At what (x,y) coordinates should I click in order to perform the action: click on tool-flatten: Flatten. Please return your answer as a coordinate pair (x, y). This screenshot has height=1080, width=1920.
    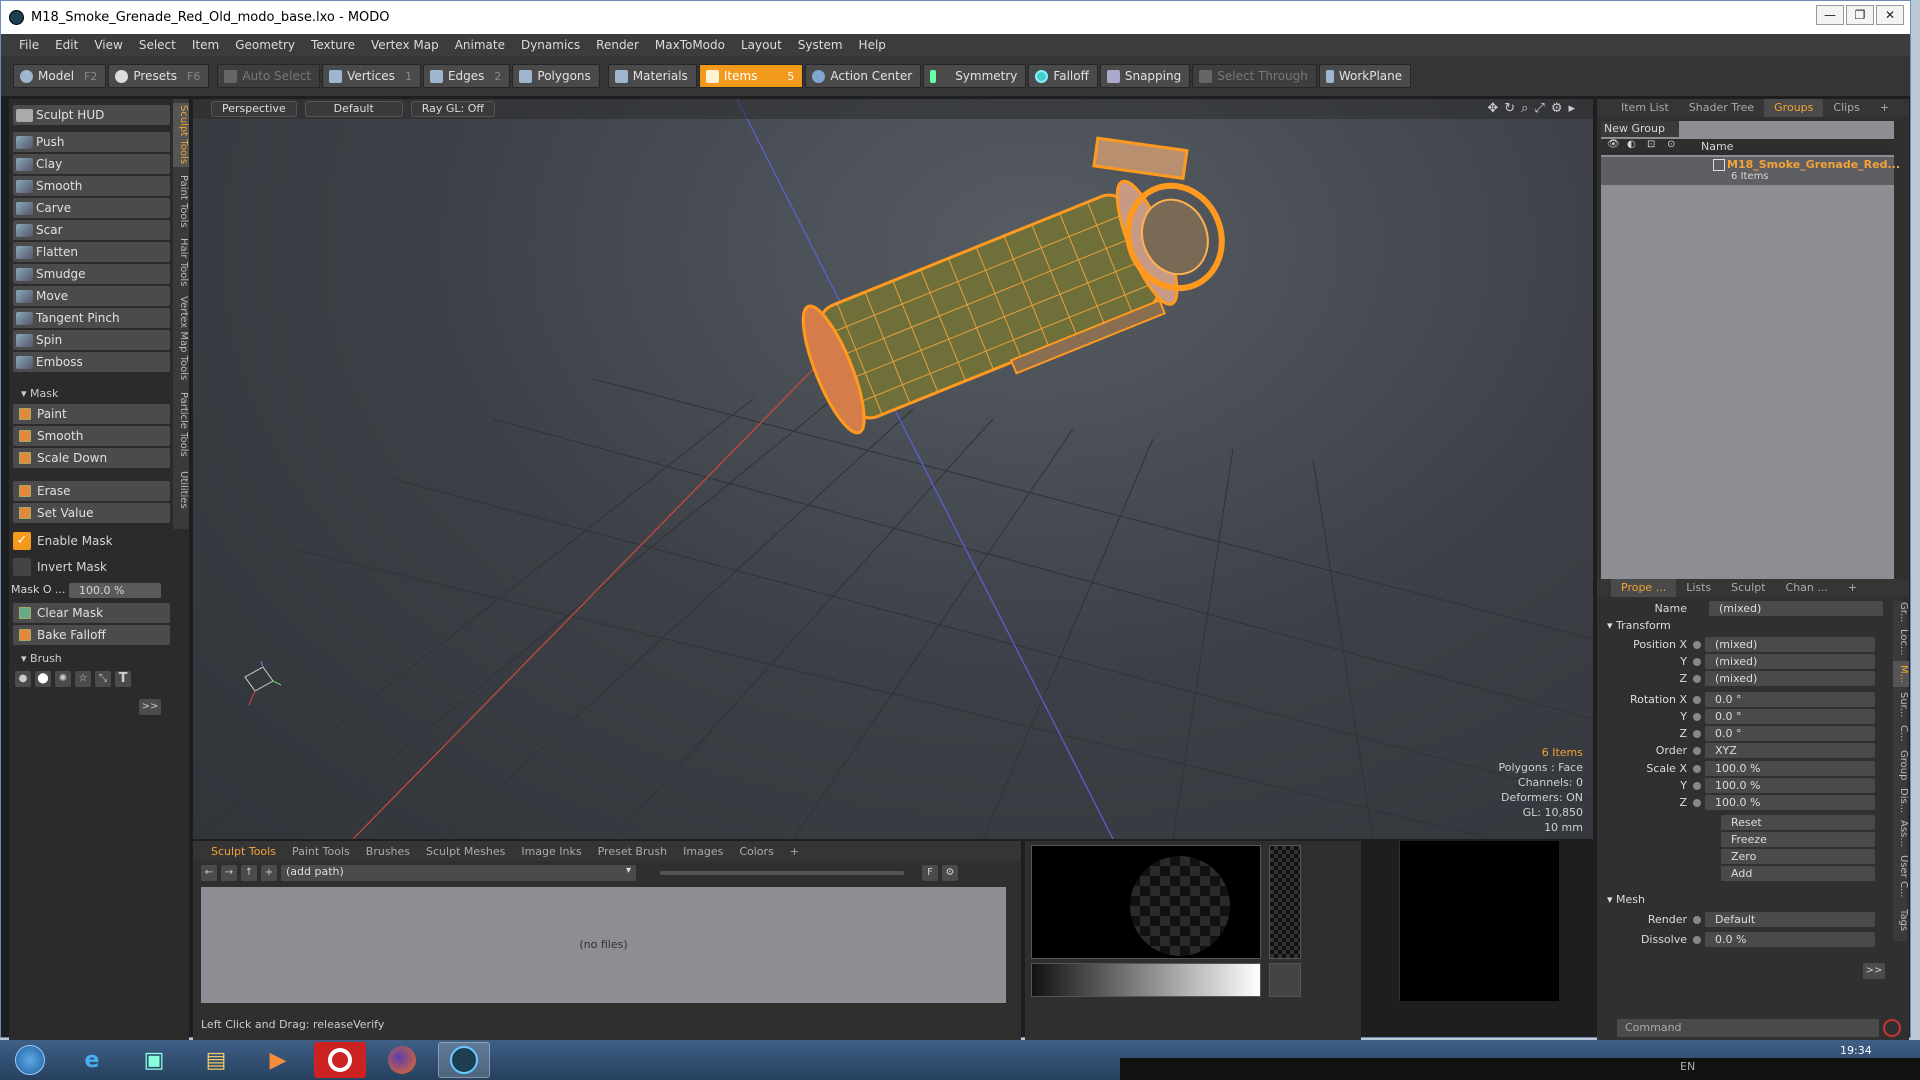
    Looking at the image, I should click on (91, 252).